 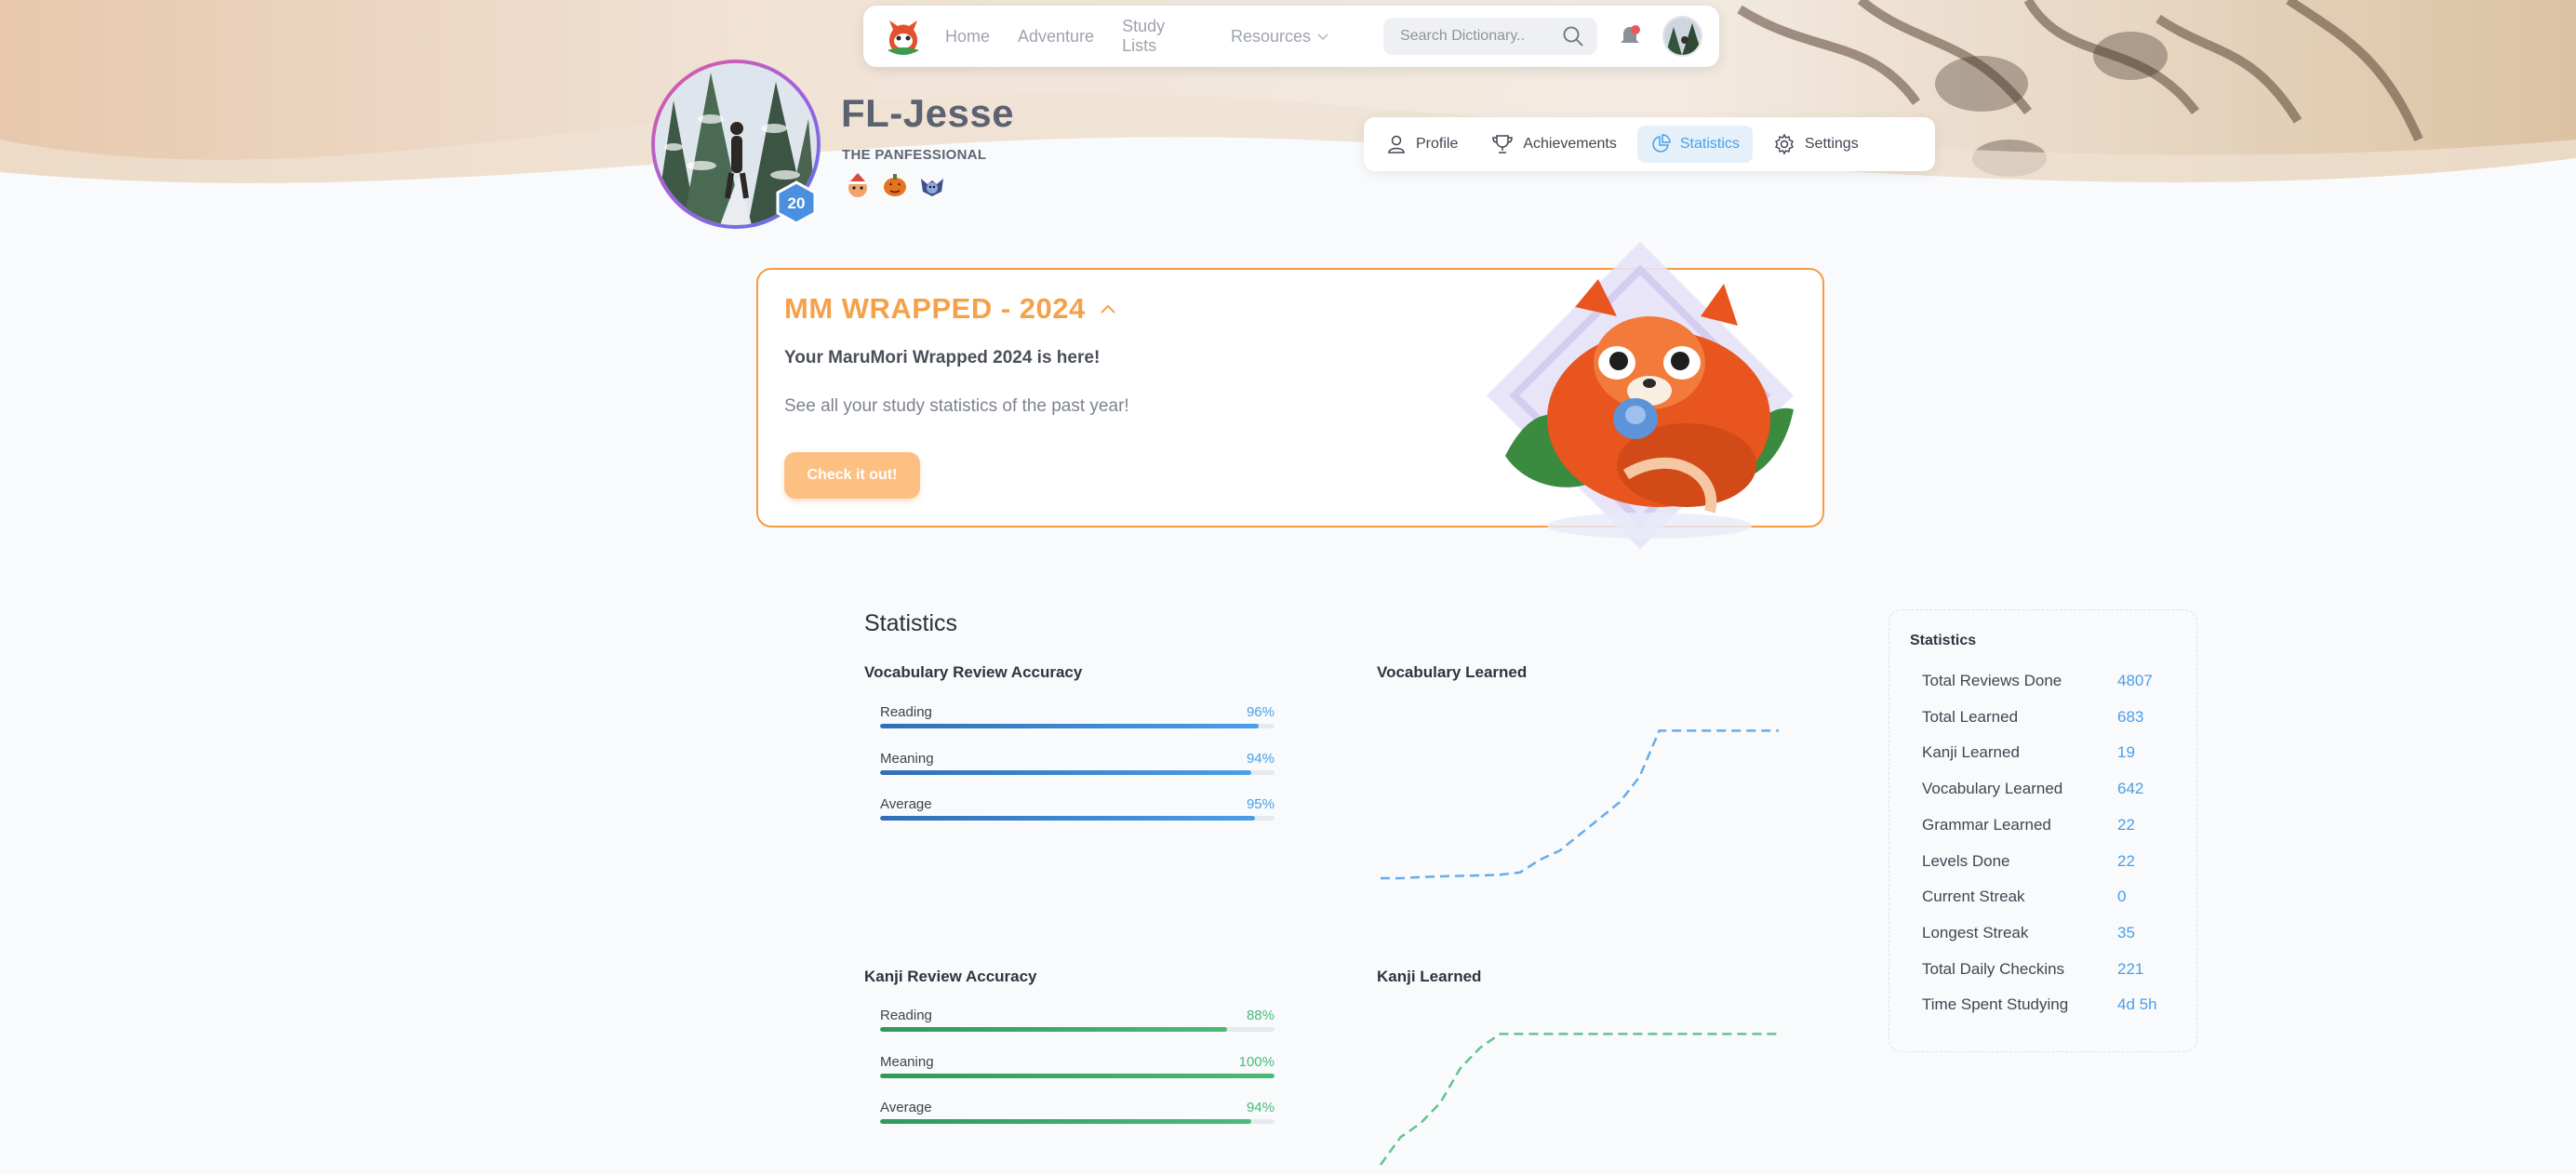 I want to click on badge-list, so click(x=895, y=185).